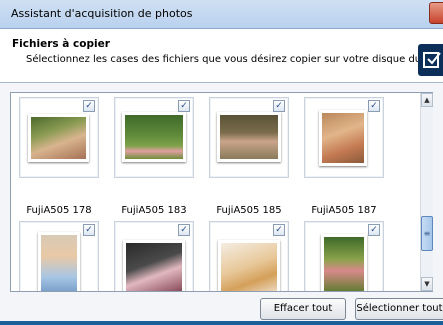 Image resolution: width=443 pixels, height=325 pixels. Describe the element at coordinates (427, 233) in the screenshot. I see `scrollbar-thumb: ≡` at that location.